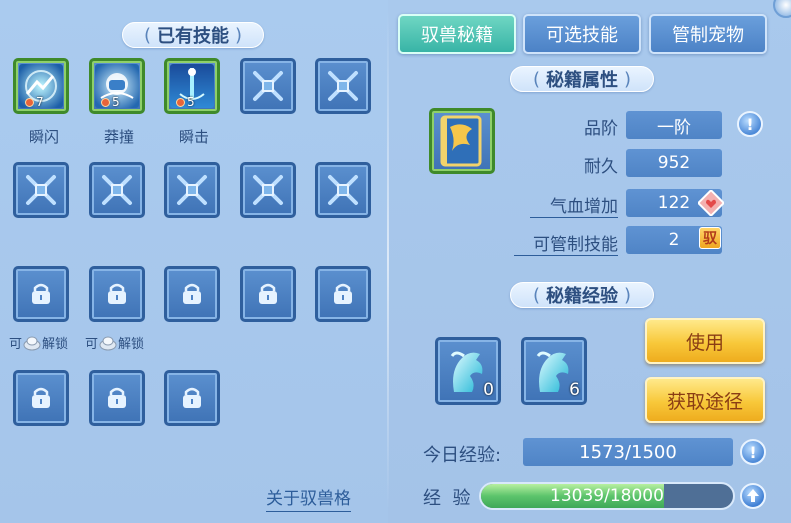  What do you see at coordinates (753, 496) in the screenshot?
I see `level-up-arrow-icon` at bounding box center [753, 496].